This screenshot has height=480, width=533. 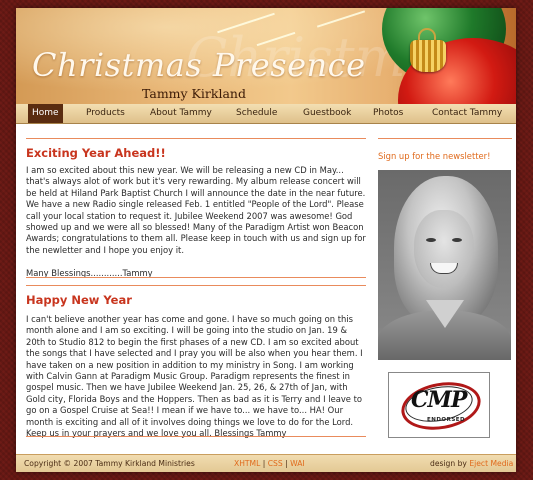 I want to click on newsletter-signup-link: Sign up for the newsletter!, so click(x=434, y=156).